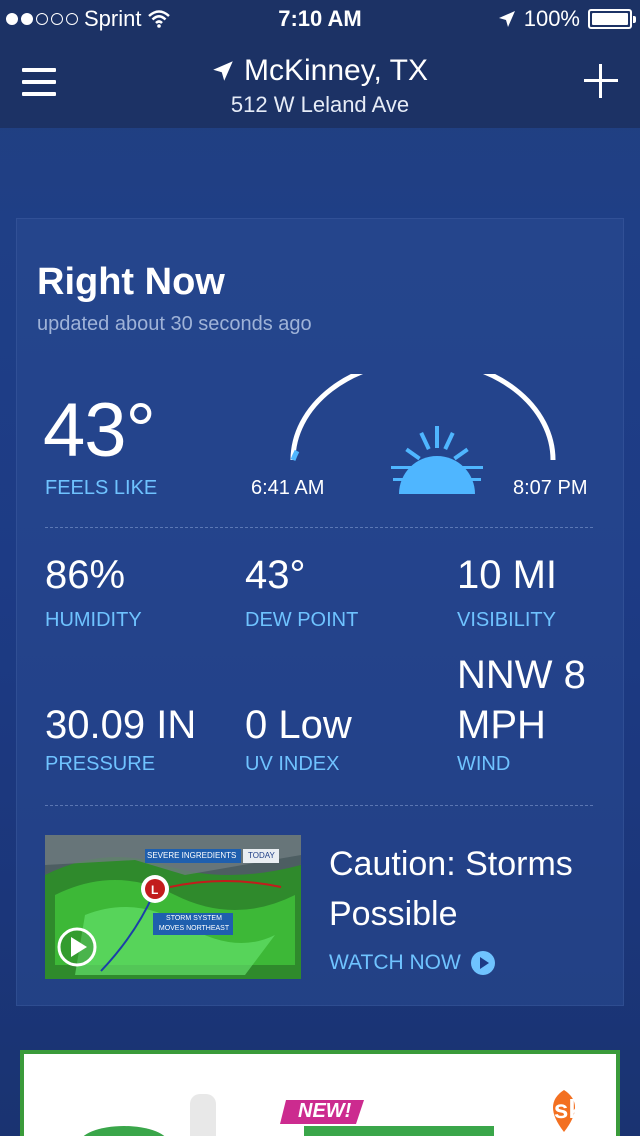 The height and width of the screenshot is (1136, 640). I want to click on wind-value-line1: NNW 8, so click(521, 675).